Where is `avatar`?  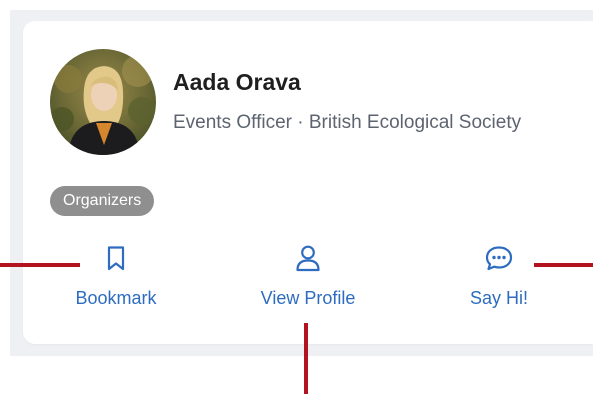
avatar is located at coordinates (103, 102).